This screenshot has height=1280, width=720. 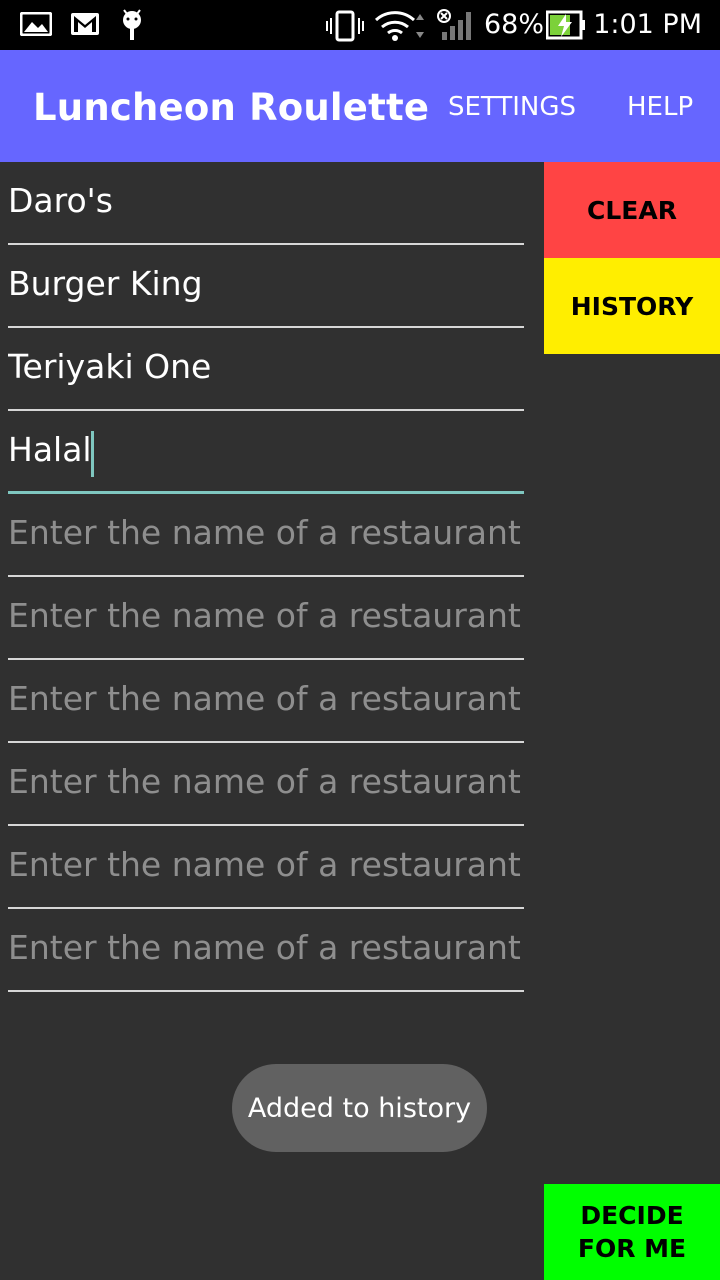 What do you see at coordinates (632, 1215) in the screenshot?
I see `decide-button-line1: DECIDE` at bounding box center [632, 1215].